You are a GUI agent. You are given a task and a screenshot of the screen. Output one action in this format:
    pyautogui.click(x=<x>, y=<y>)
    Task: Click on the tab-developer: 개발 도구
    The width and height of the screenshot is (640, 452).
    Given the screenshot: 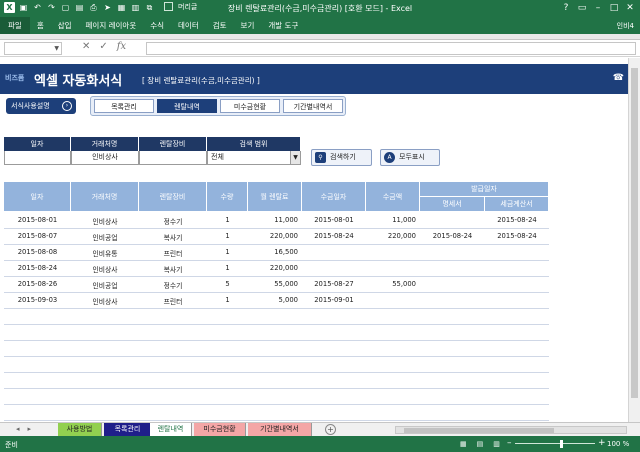 What is the action you would take?
    pyautogui.click(x=283, y=25)
    